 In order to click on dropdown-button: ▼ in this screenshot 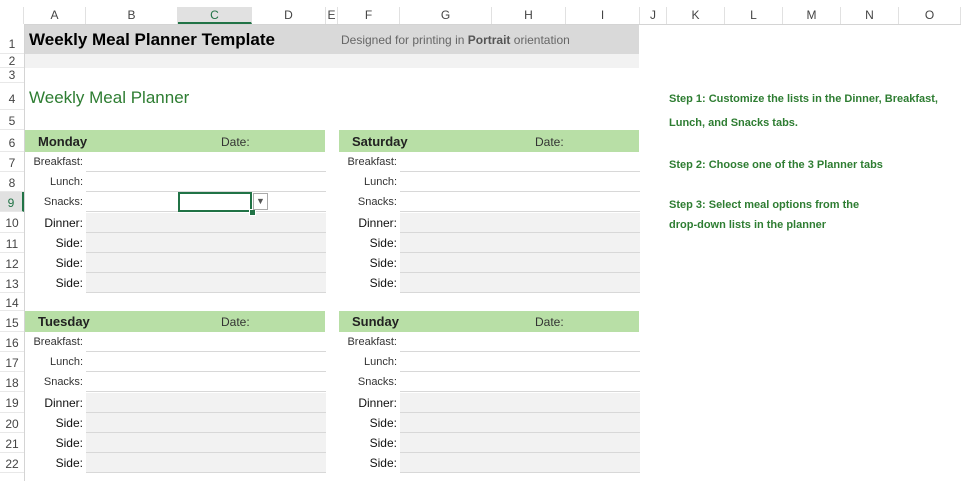, I will do `click(260, 201)`.